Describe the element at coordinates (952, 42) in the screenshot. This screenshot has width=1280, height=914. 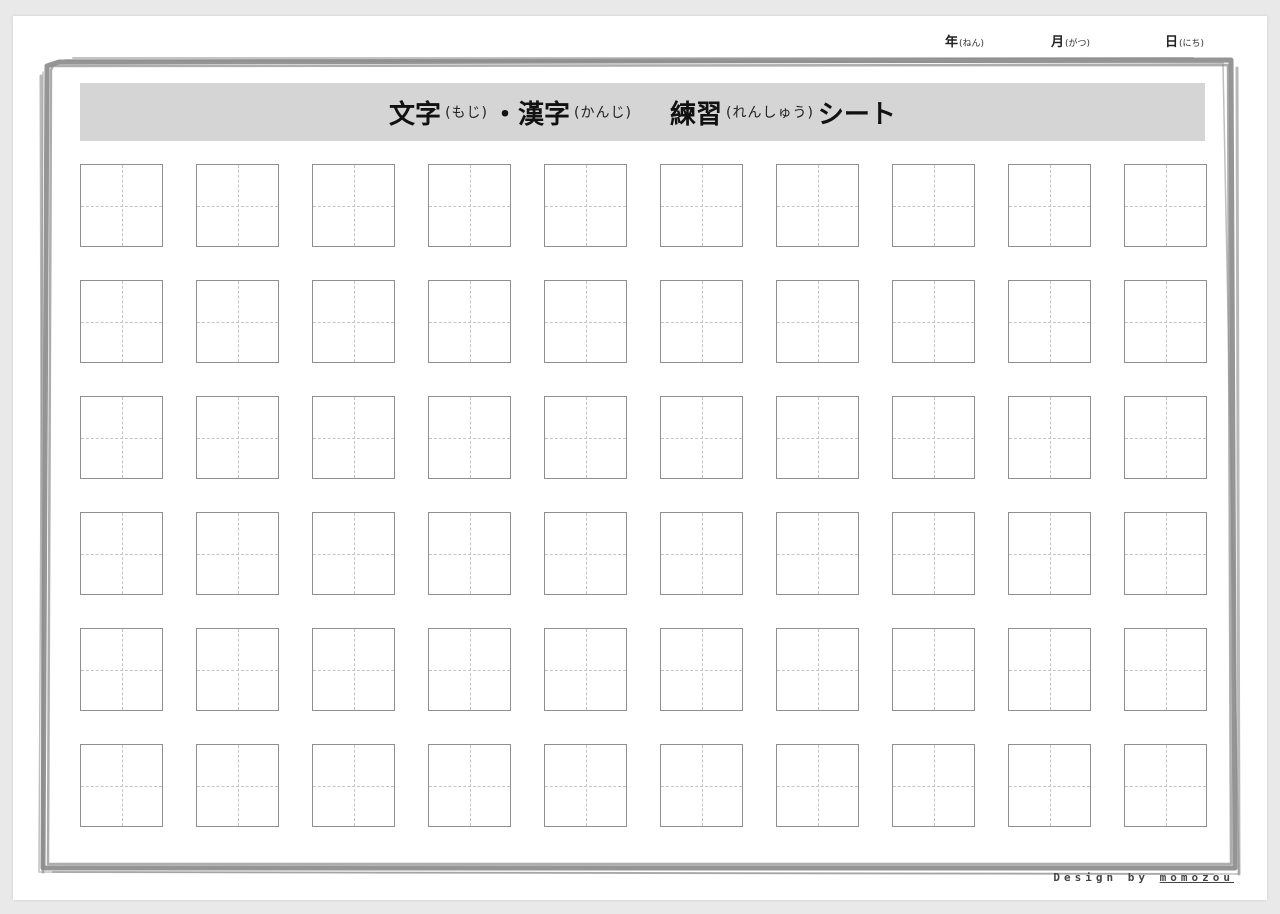
I see `year-label: 年` at that location.